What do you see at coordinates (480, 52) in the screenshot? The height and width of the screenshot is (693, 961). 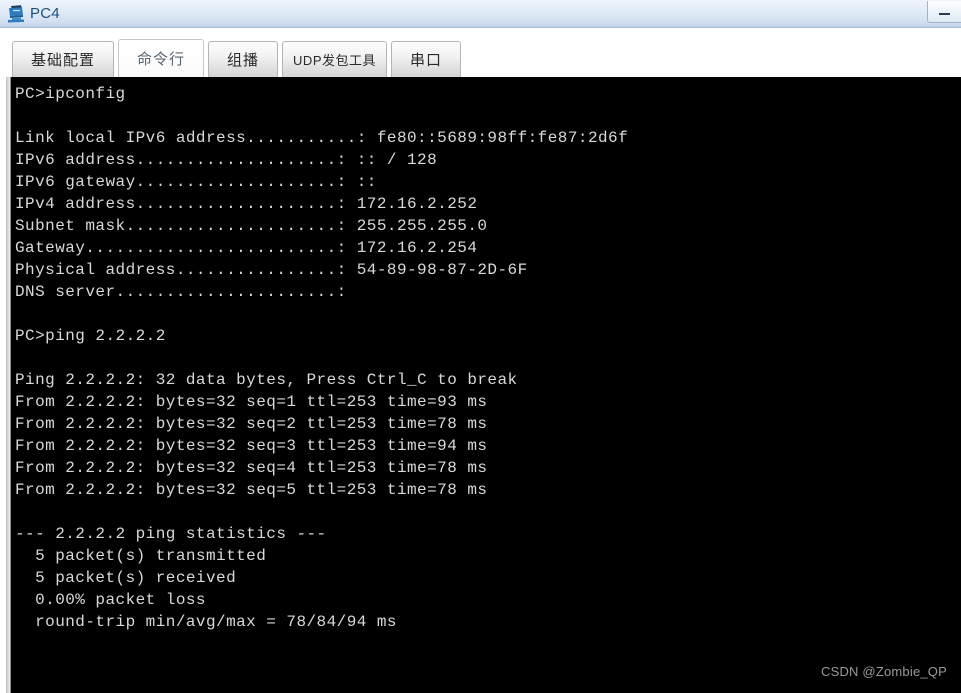 I see `tab-bar: 基础配置 命令行 组播 UDP发包工具 串口` at bounding box center [480, 52].